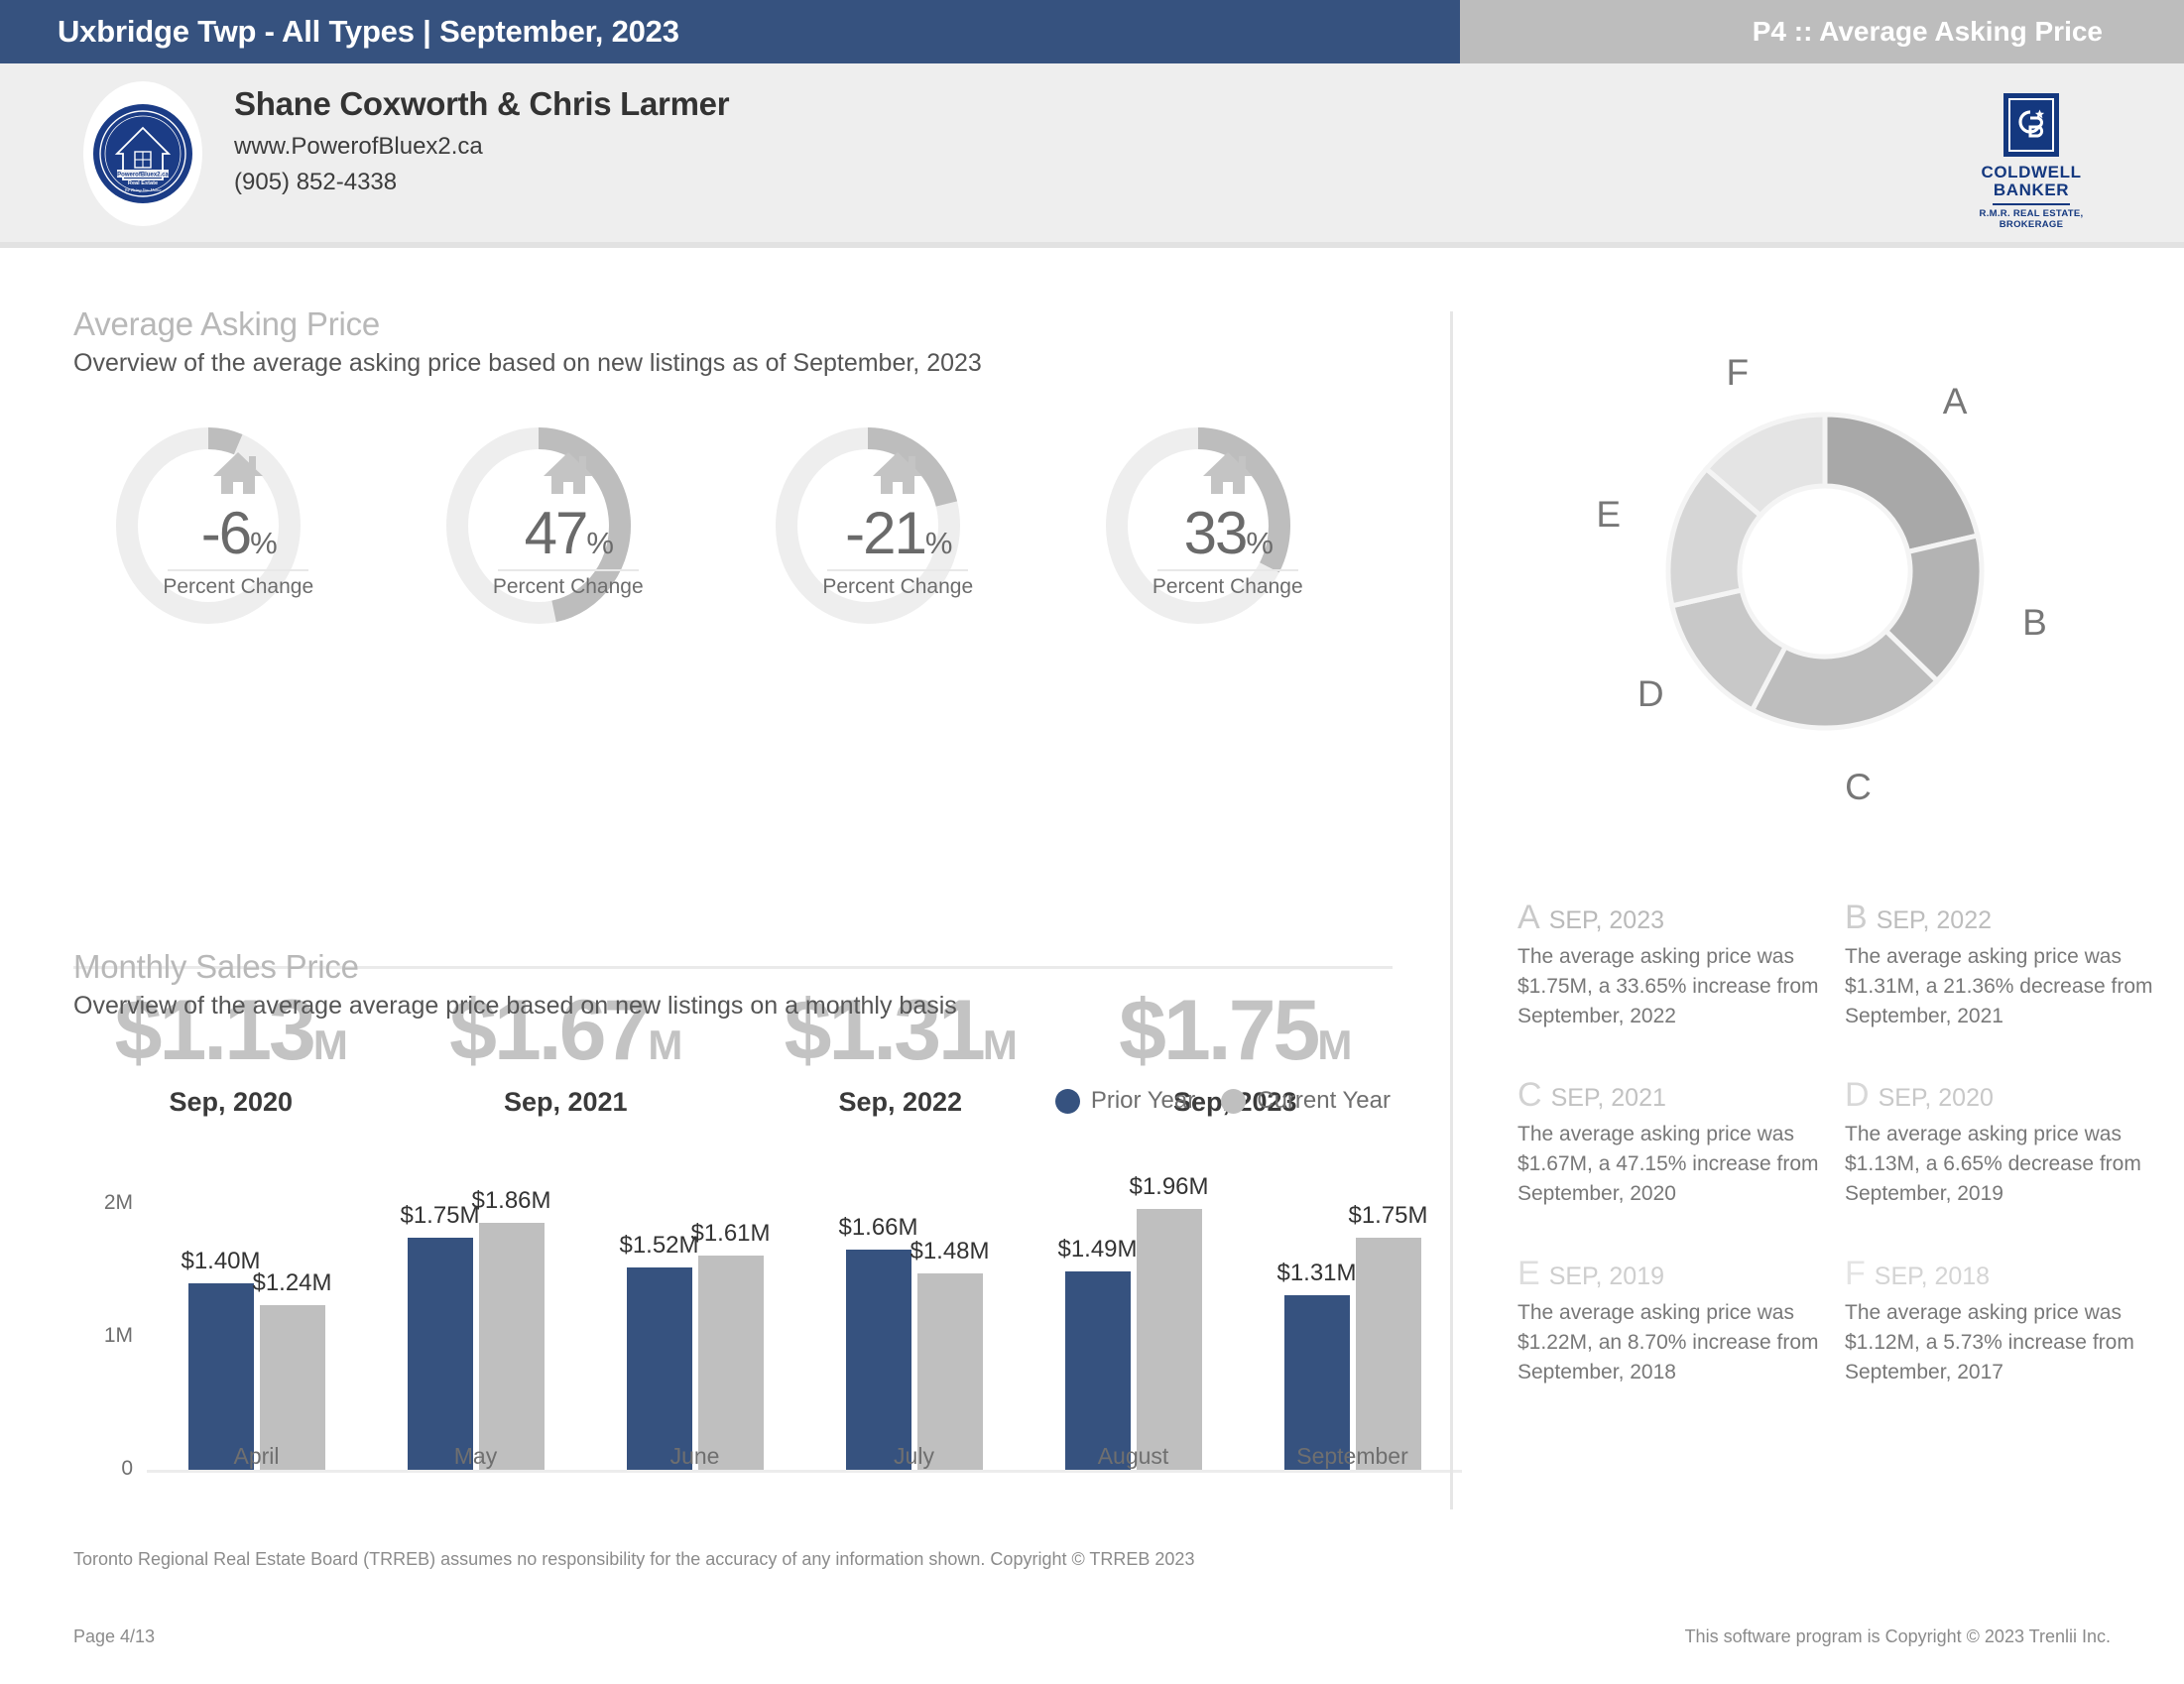 The height and width of the screenshot is (1684, 2184). I want to click on monthly-sales-price-title: Monthly Sales Price, so click(216, 966).